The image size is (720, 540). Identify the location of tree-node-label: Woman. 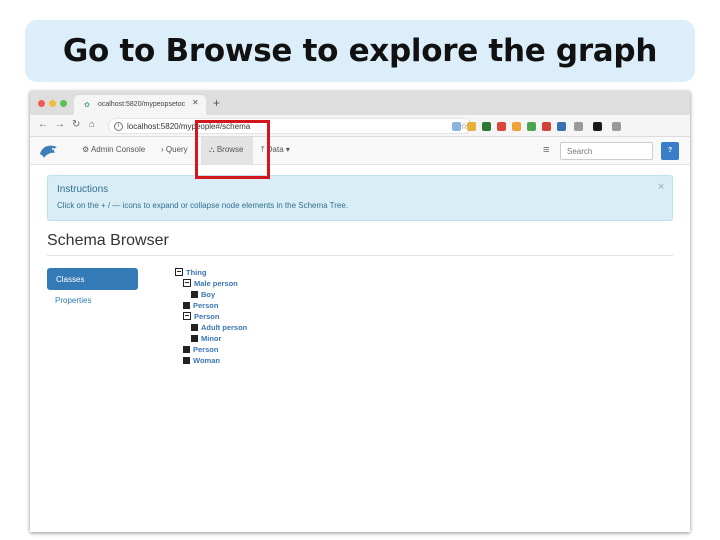
(206, 360).